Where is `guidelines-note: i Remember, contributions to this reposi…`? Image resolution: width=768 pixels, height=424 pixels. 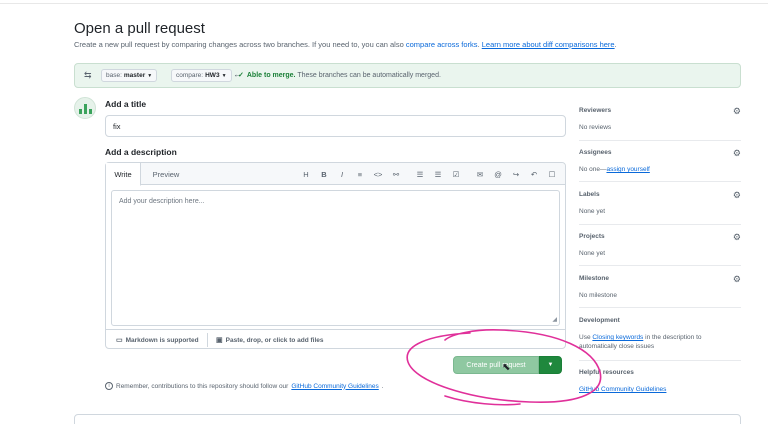 guidelines-note: i Remember, contributions to this reposi… is located at coordinates (244, 386).